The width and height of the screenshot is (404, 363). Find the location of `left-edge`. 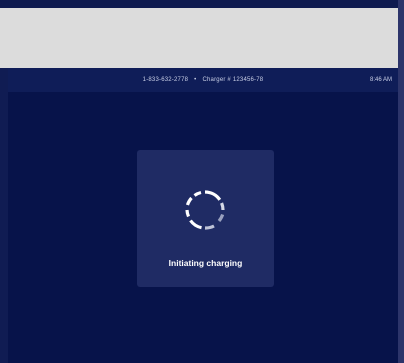

left-edge is located at coordinates (4, 215).